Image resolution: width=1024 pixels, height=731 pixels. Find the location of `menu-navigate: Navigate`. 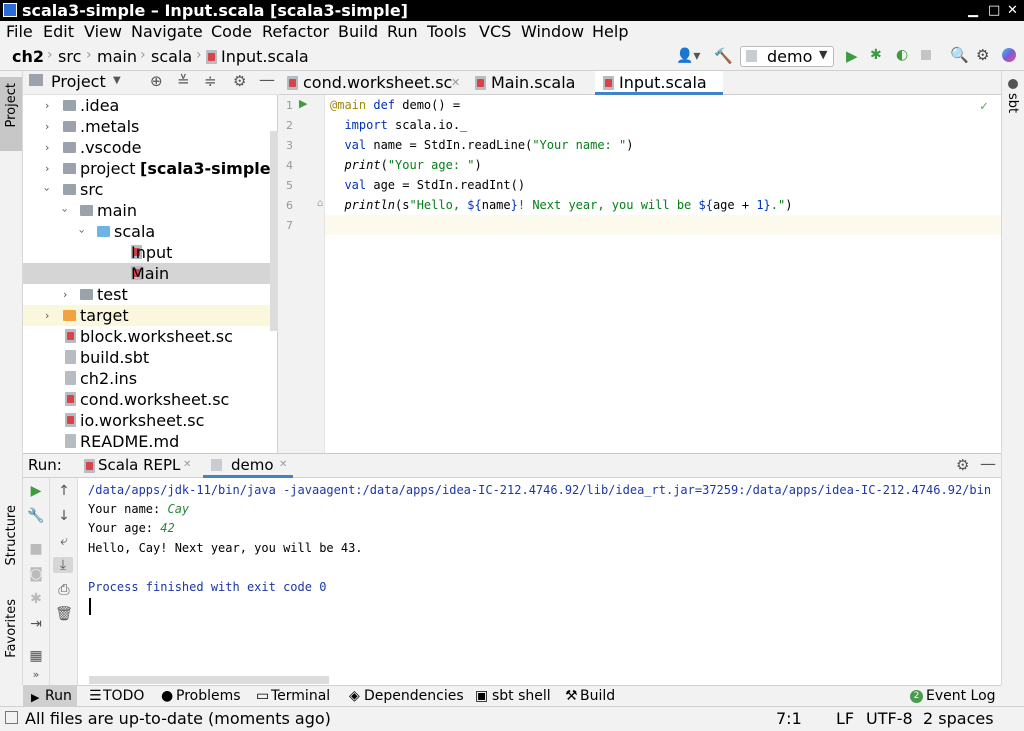

menu-navigate: Navigate is located at coordinates (167, 32).